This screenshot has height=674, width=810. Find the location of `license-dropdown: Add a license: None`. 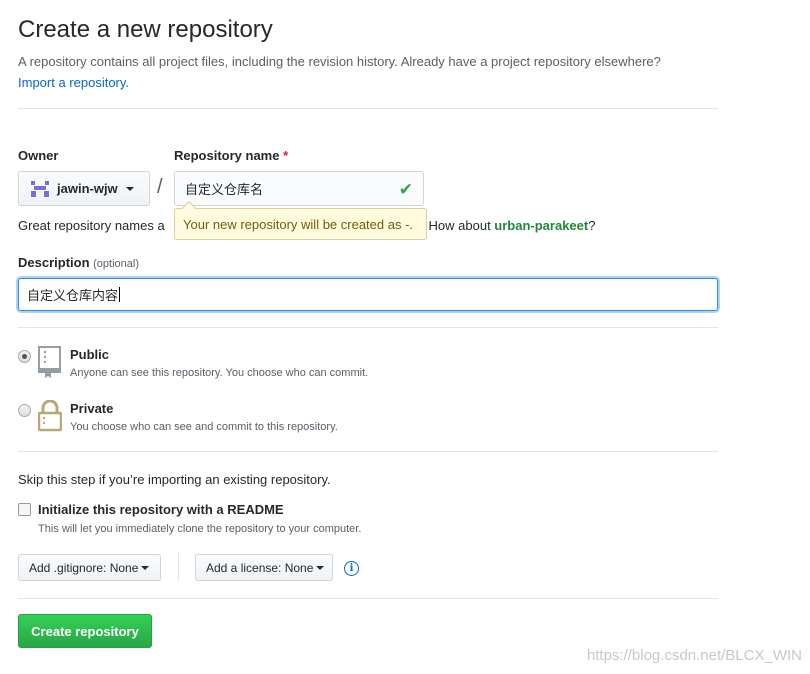

license-dropdown: Add a license: None is located at coordinates (264, 567).